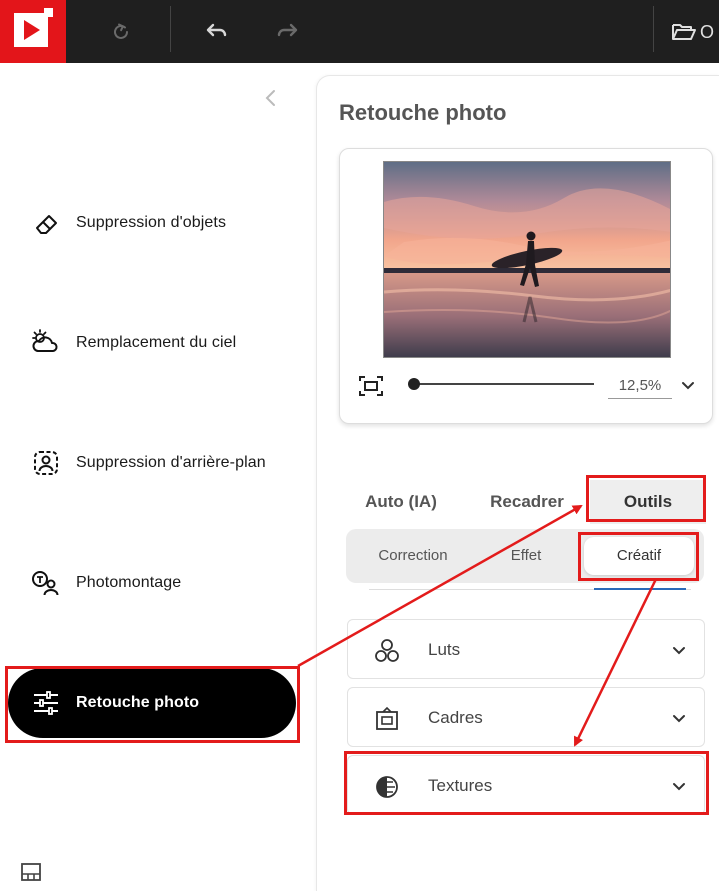 Image resolution: width=719 pixels, height=891 pixels. I want to click on sidebar-item-label: Suppression d'objets, so click(151, 222).